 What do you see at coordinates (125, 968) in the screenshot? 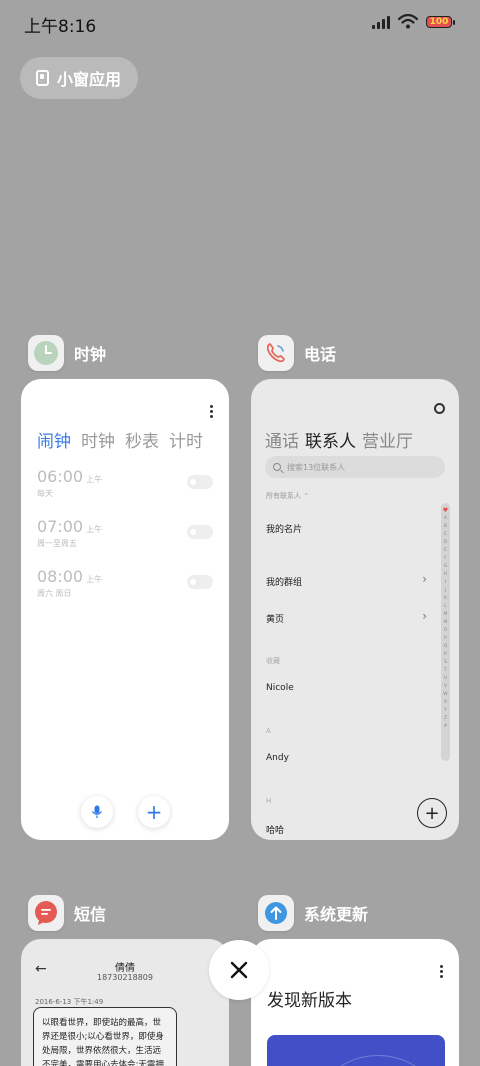
I see `sms-contact-name: 倩倩` at bounding box center [125, 968].